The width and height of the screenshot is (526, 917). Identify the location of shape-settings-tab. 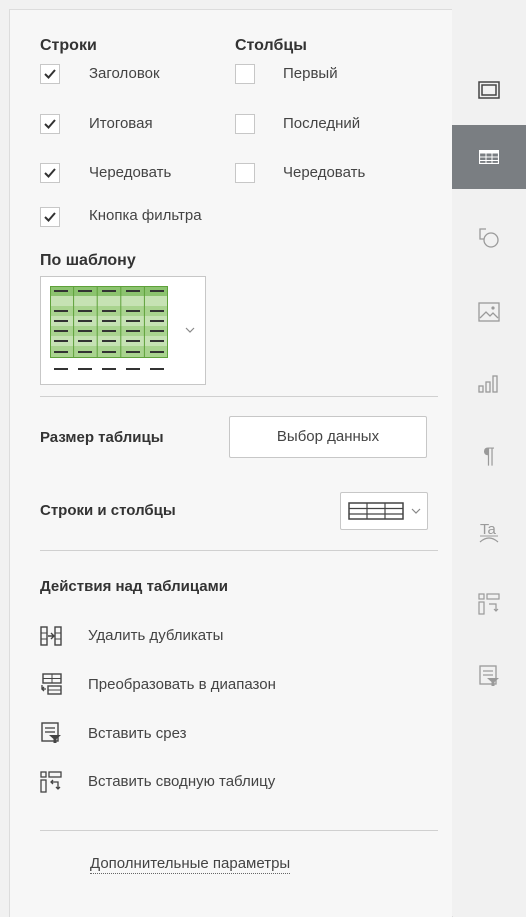
(489, 238).